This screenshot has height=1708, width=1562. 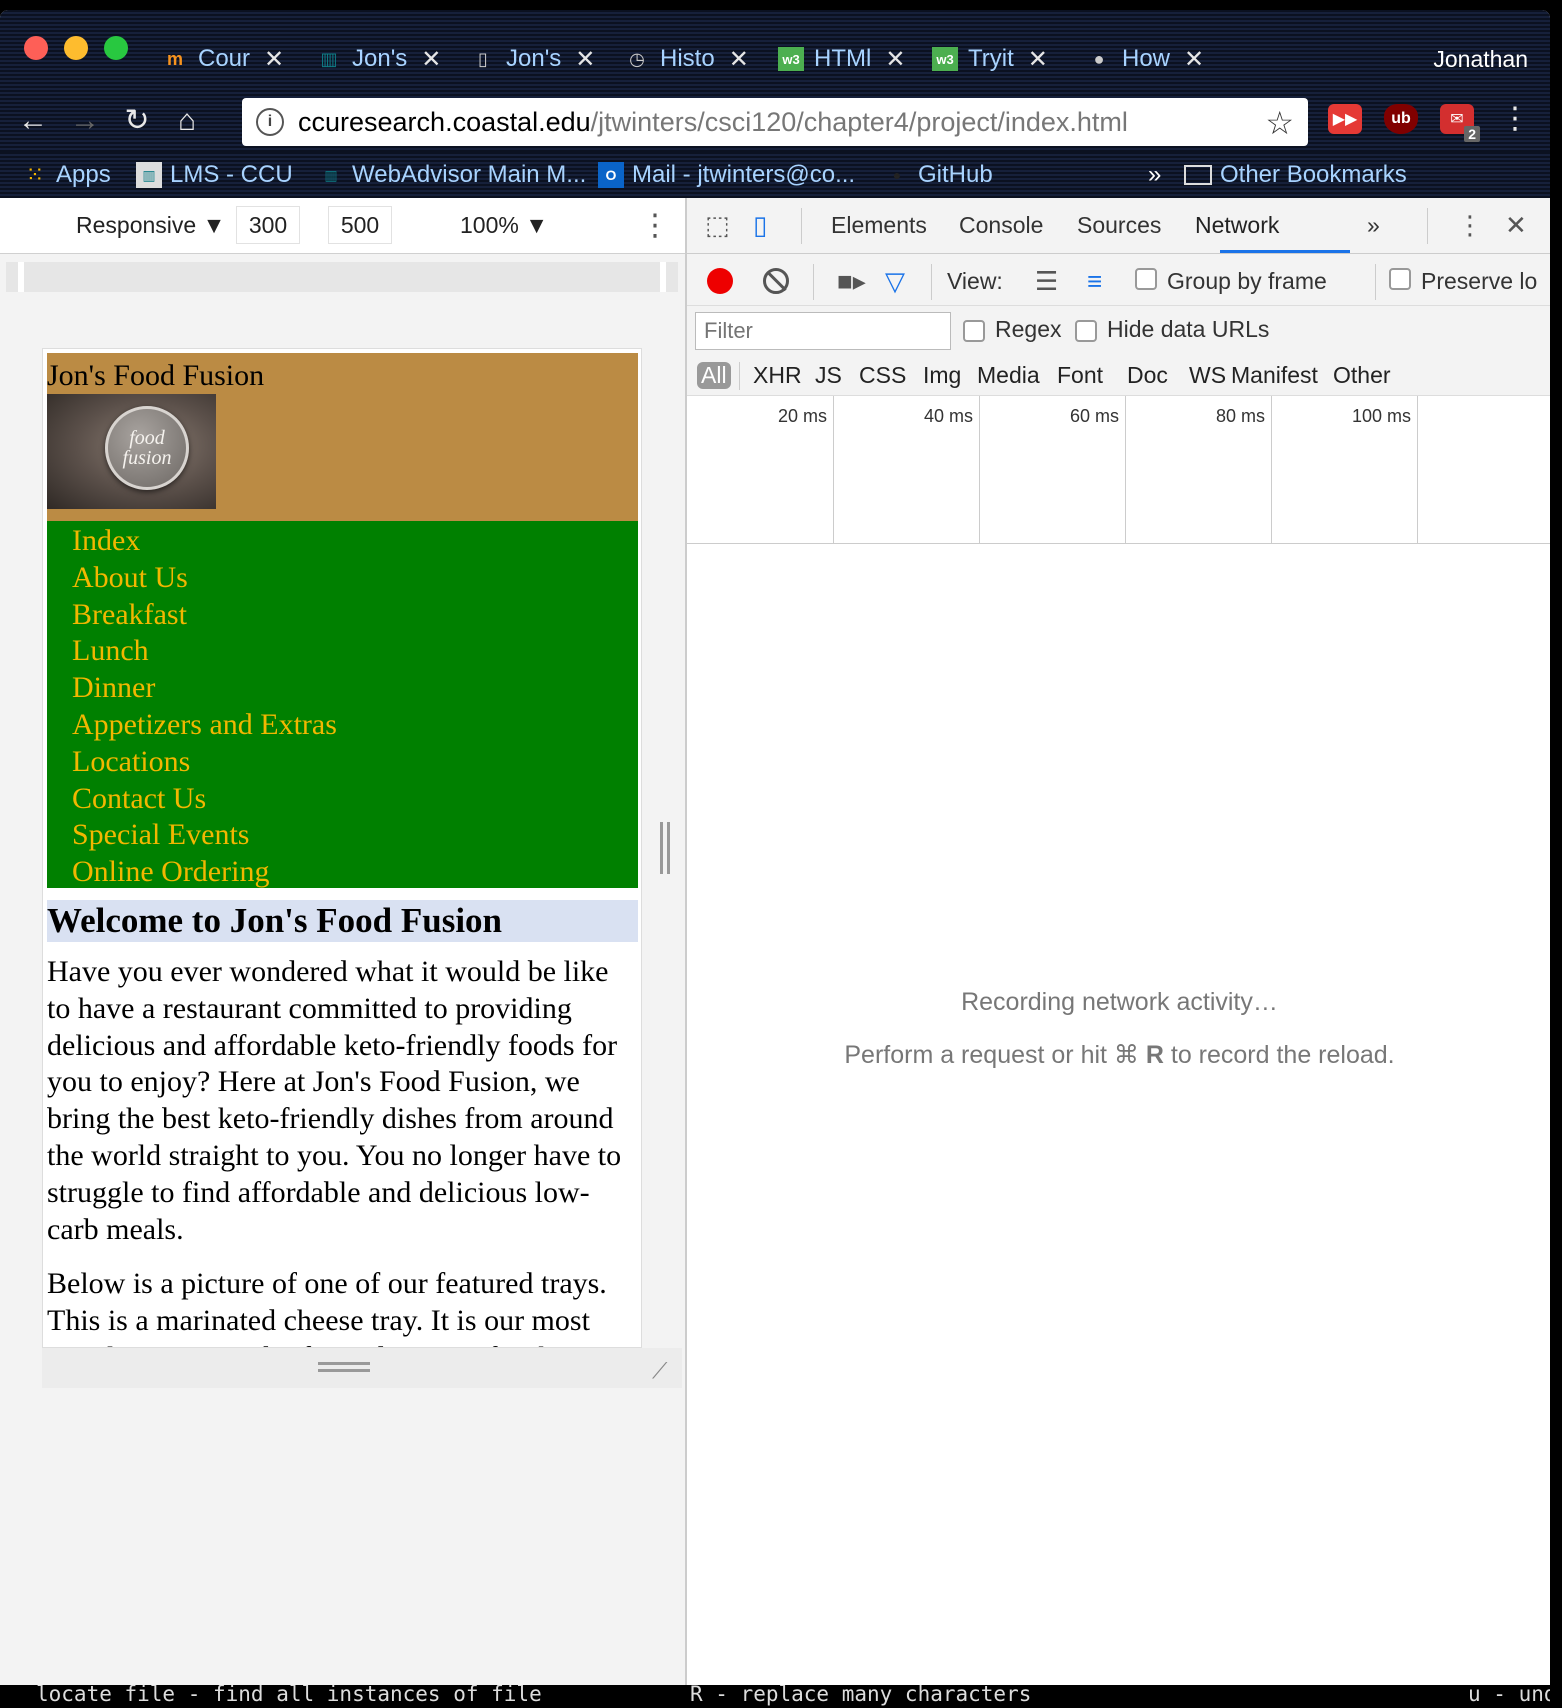 I want to click on browser-tab-5: w3 HTMl ✕, so click(x=841, y=59).